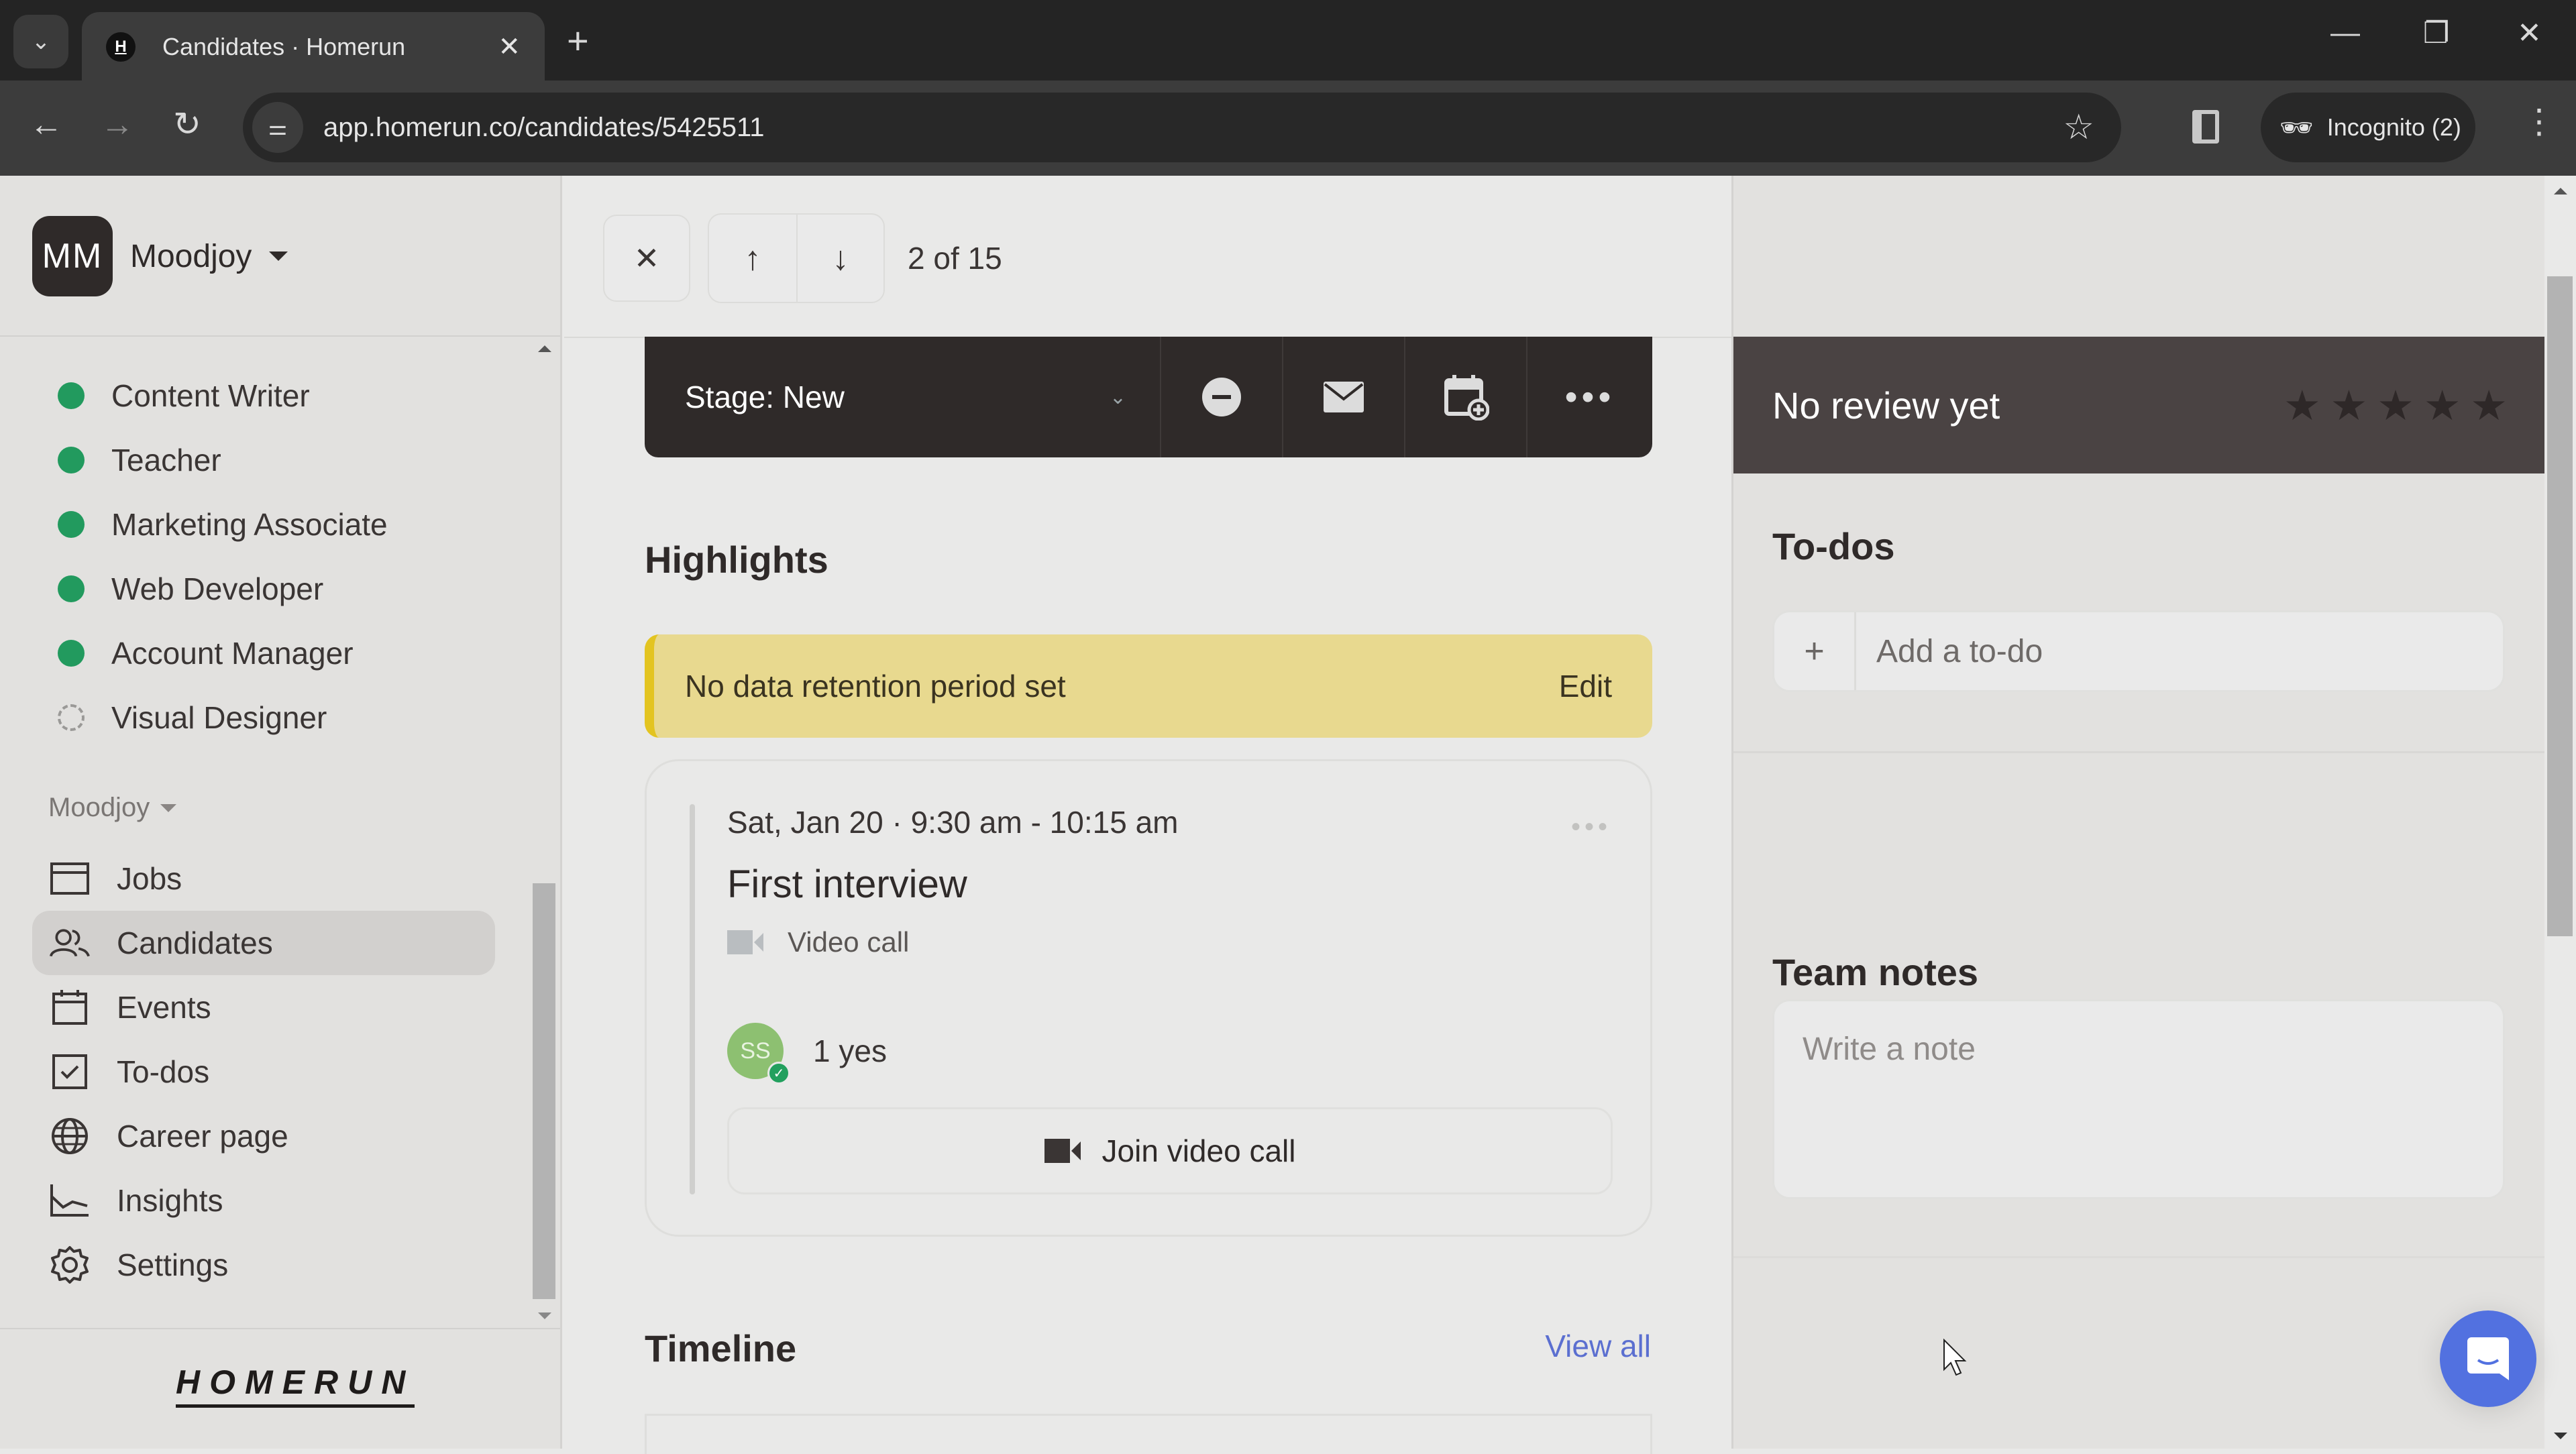 The height and width of the screenshot is (1454, 2576). I want to click on restore-icon: ❐, so click(2436, 33).